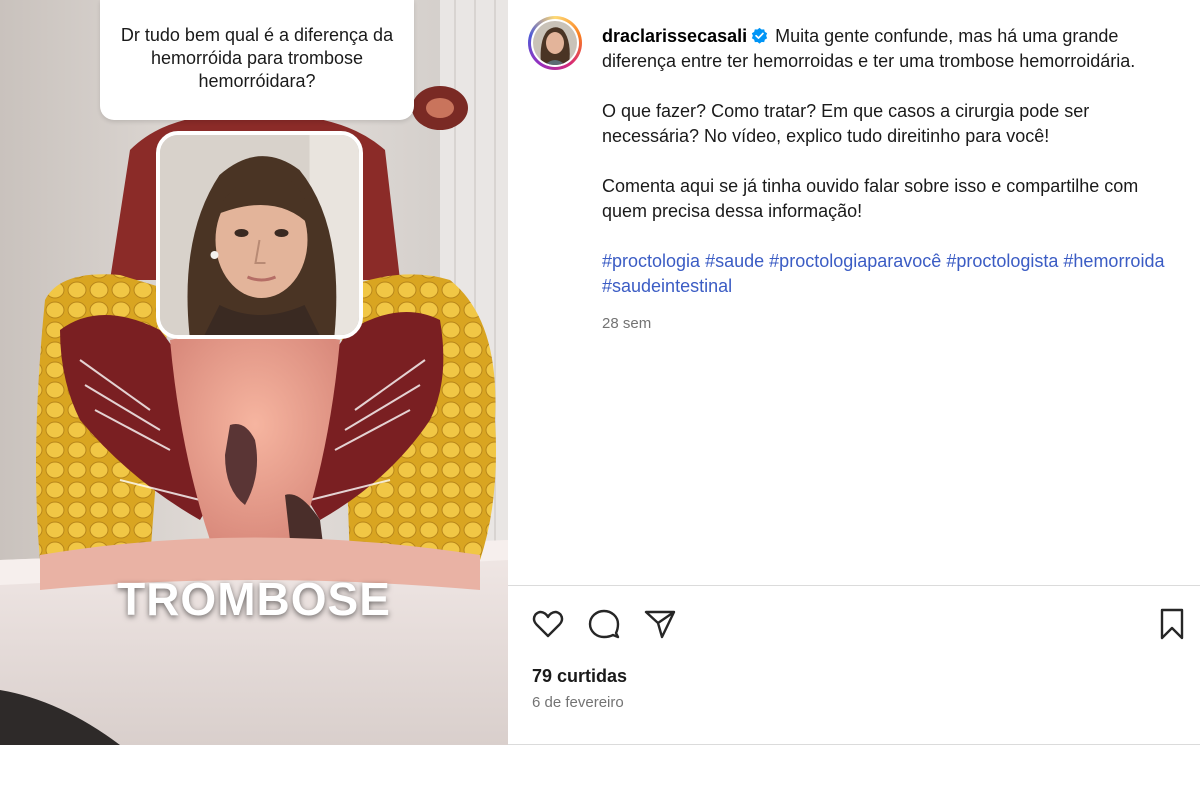  What do you see at coordinates (578, 702) in the screenshot?
I see `post-date: 6 de fevereiro` at bounding box center [578, 702].